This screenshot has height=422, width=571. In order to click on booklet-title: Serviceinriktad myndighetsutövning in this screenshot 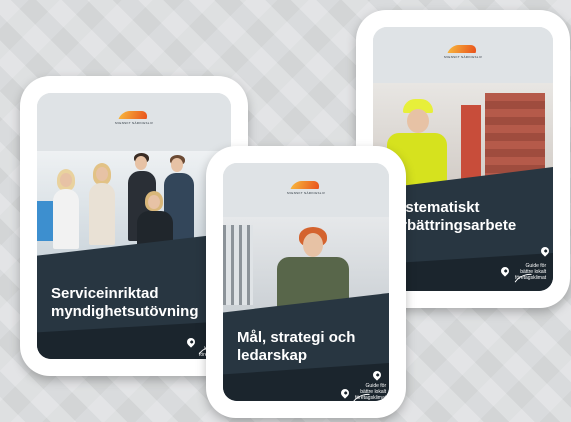, I will do `click(125, 303)`.